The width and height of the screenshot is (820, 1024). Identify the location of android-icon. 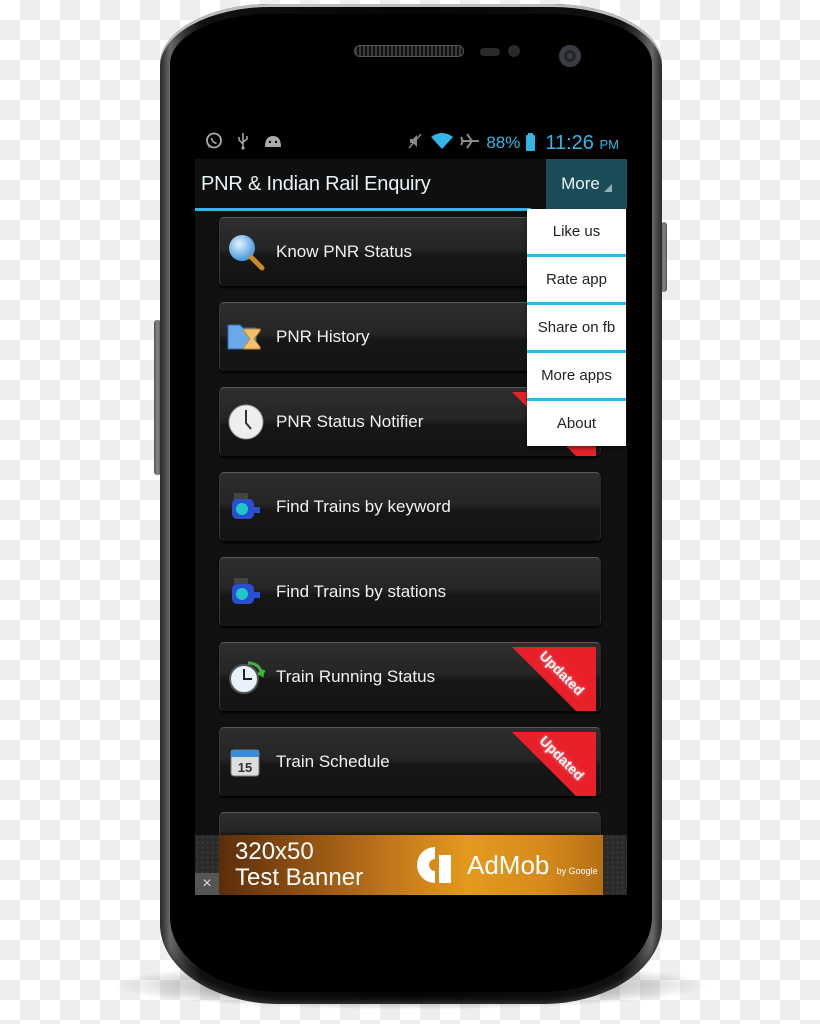
(273, 143).